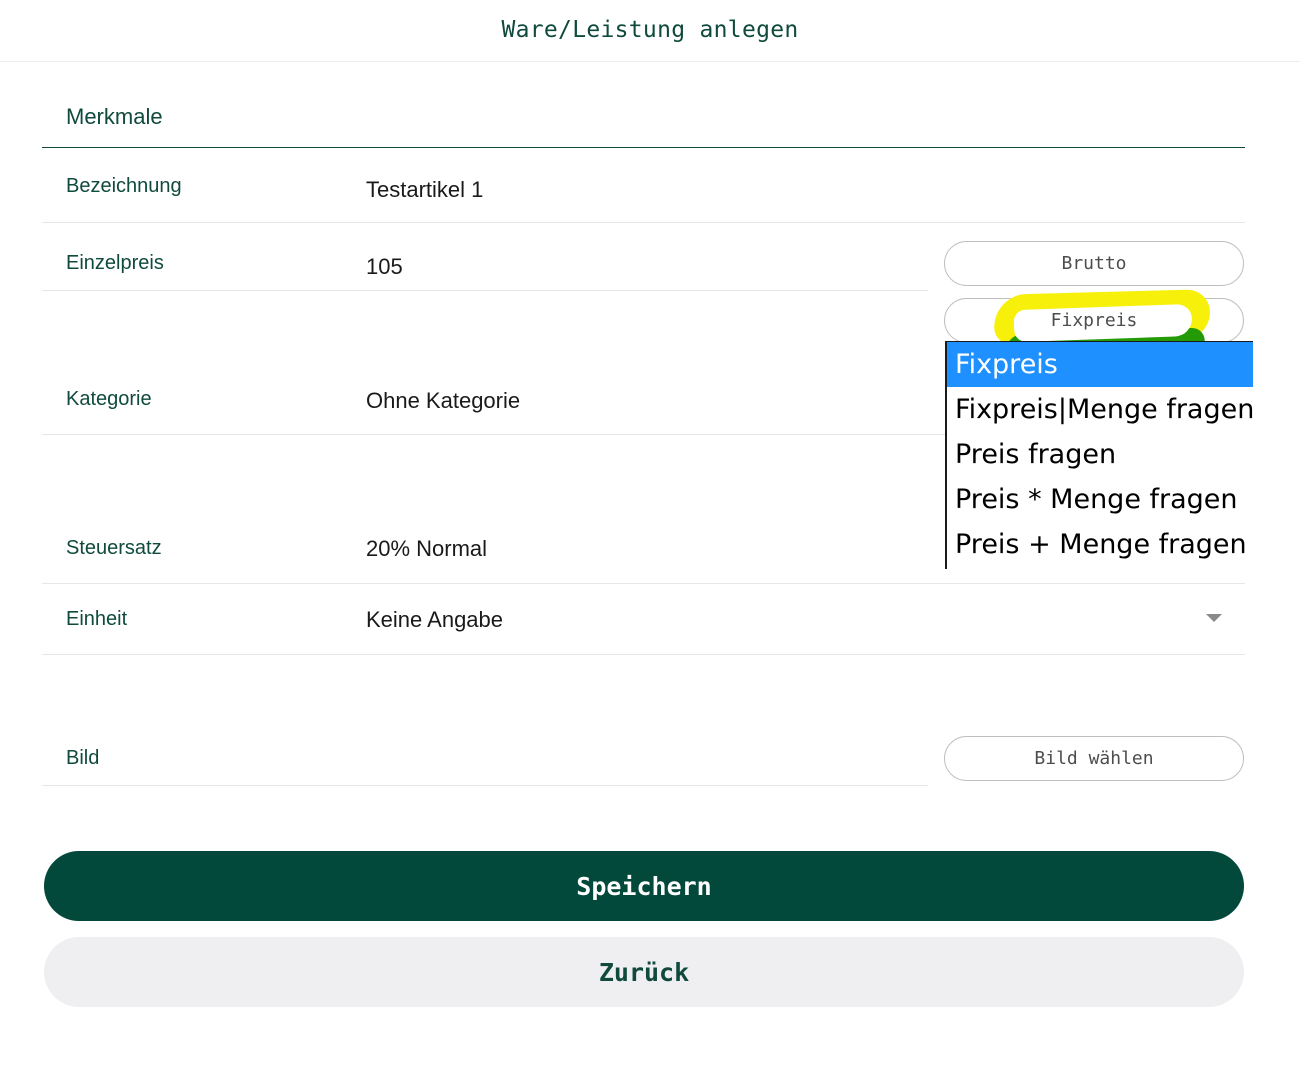 Image resolution: width=1300 pixels, height=1082 pixels. Describe the element at coordinates (643, 147) in the screenshot. I see `section-divider` at that location.